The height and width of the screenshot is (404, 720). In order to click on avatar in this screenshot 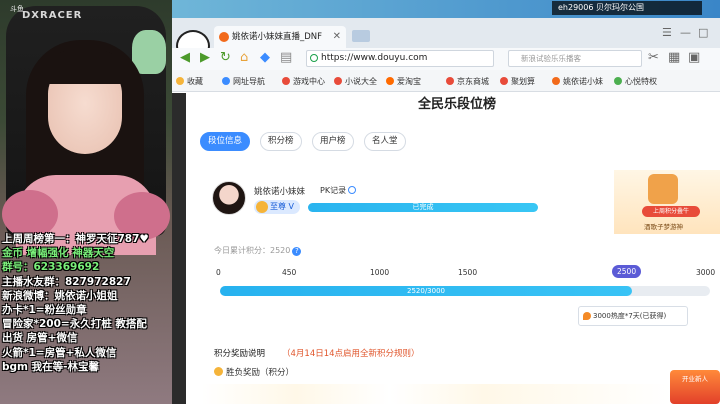, I will do `click(229, 198)`.